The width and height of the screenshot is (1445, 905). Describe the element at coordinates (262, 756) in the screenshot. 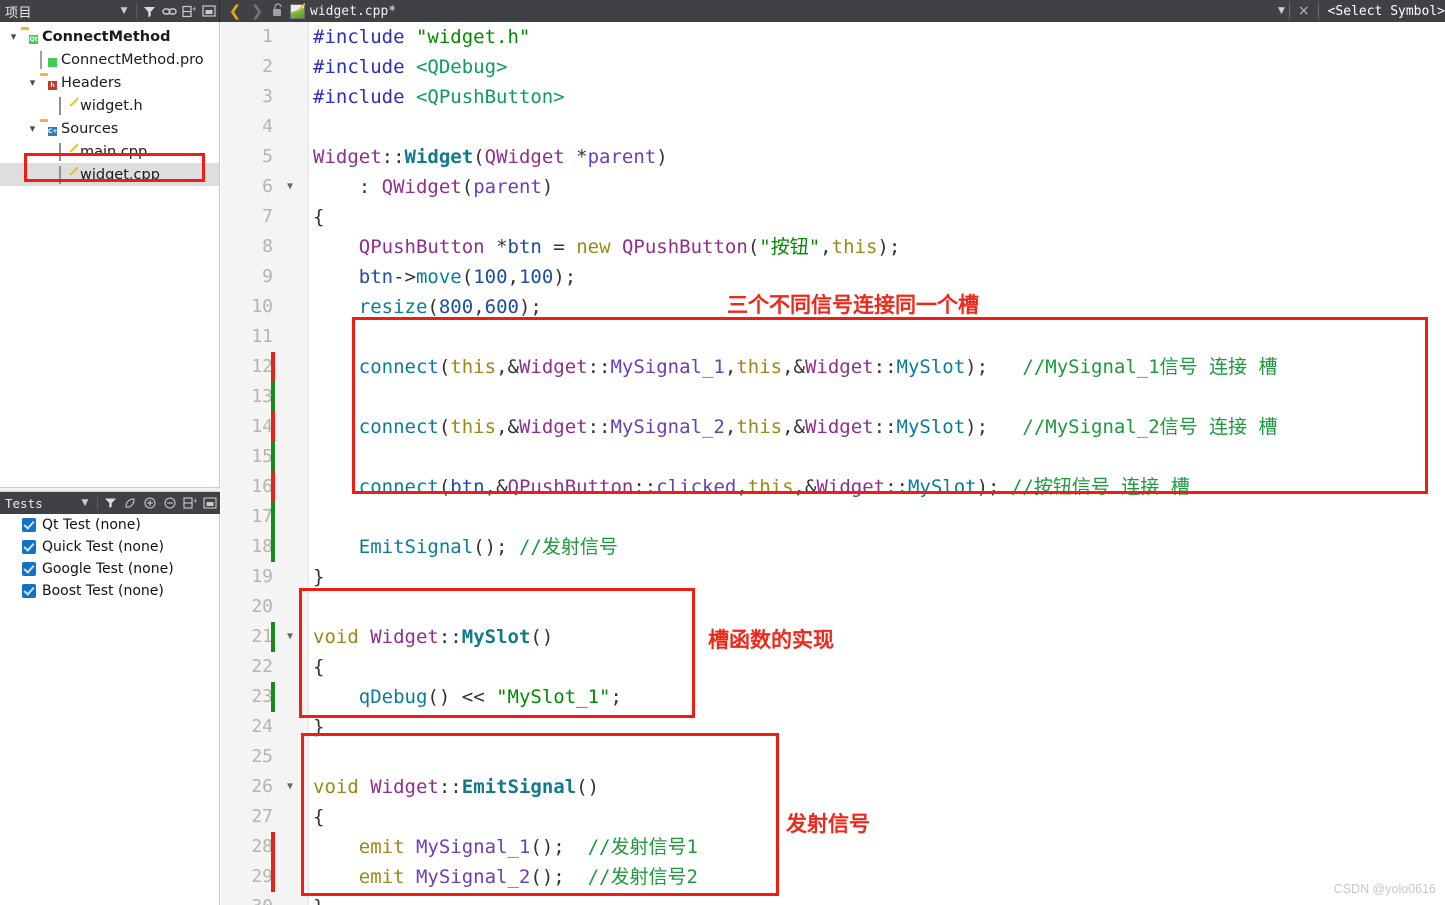

I see `line-number: 25` at that location.